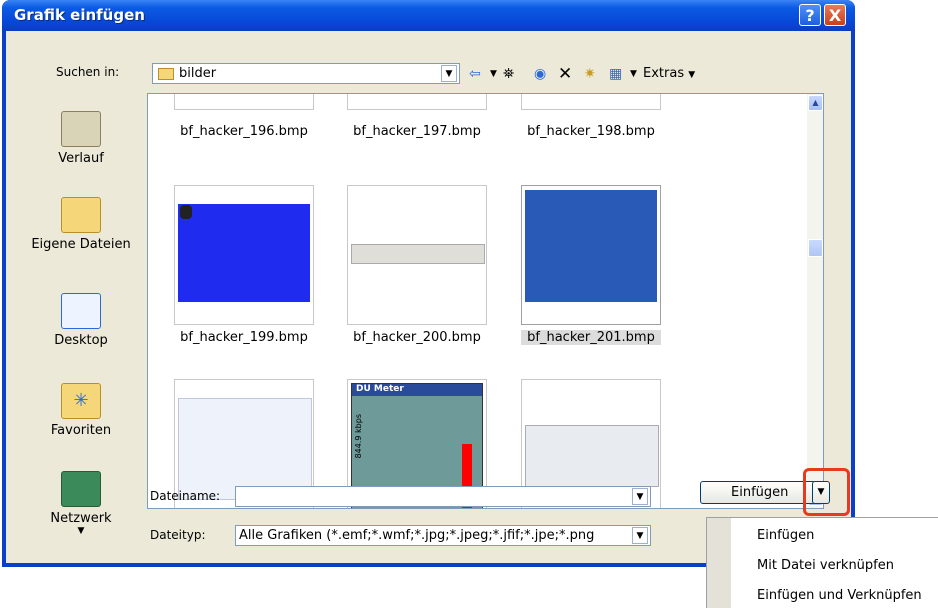 The height and width of the screenshot is (608, 938). Describe the element at coordinates (81, 244) in the screenshot. I see `place-label: Eigene Dateien` at that location.